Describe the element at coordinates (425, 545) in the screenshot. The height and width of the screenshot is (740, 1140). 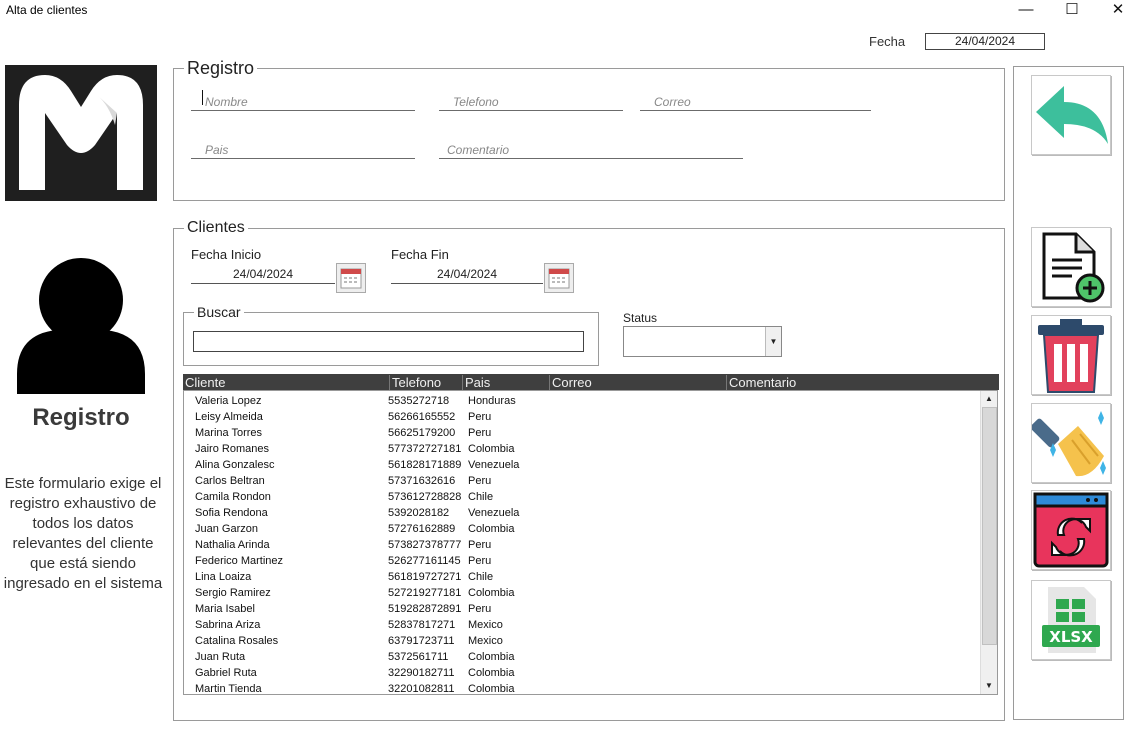
I see `cell-telefono: 573827378777` at that location.